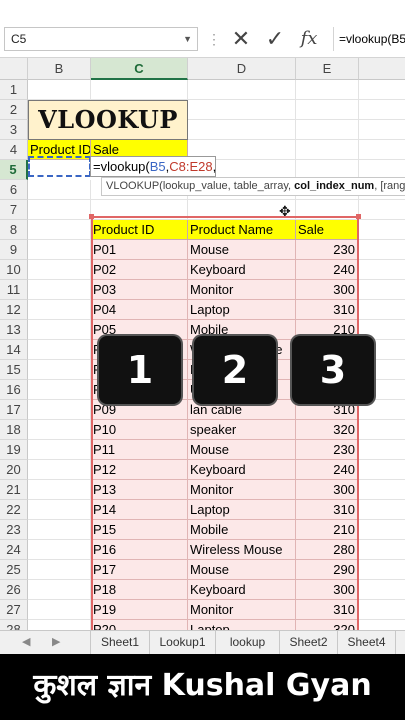 The height and width of the screenshot is (720, 405). What do you see at coordinates (242, 550) in the screenshot?
I see `table-cell-product-name: Wireless Mouse` at bounding box center [242, 550].